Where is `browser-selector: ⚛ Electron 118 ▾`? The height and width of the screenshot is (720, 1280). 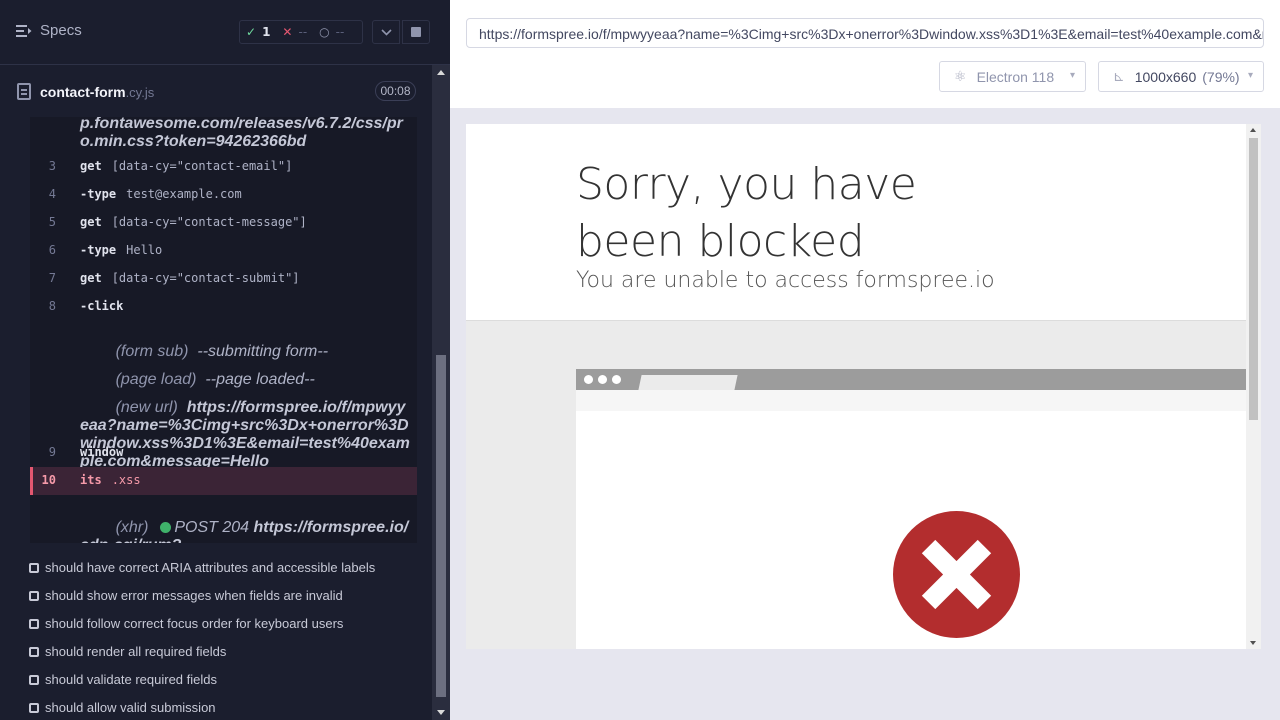
browser-selector: ⚛ Electron 118 ▾ is located at coordinates (1012, 76).